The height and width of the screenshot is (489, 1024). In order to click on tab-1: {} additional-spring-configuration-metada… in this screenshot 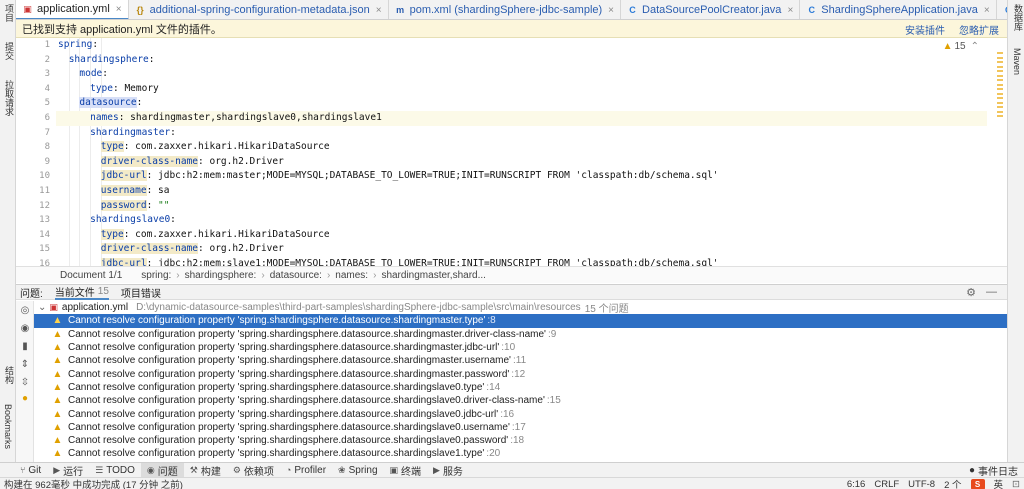, I will do `click(259, 9)`.